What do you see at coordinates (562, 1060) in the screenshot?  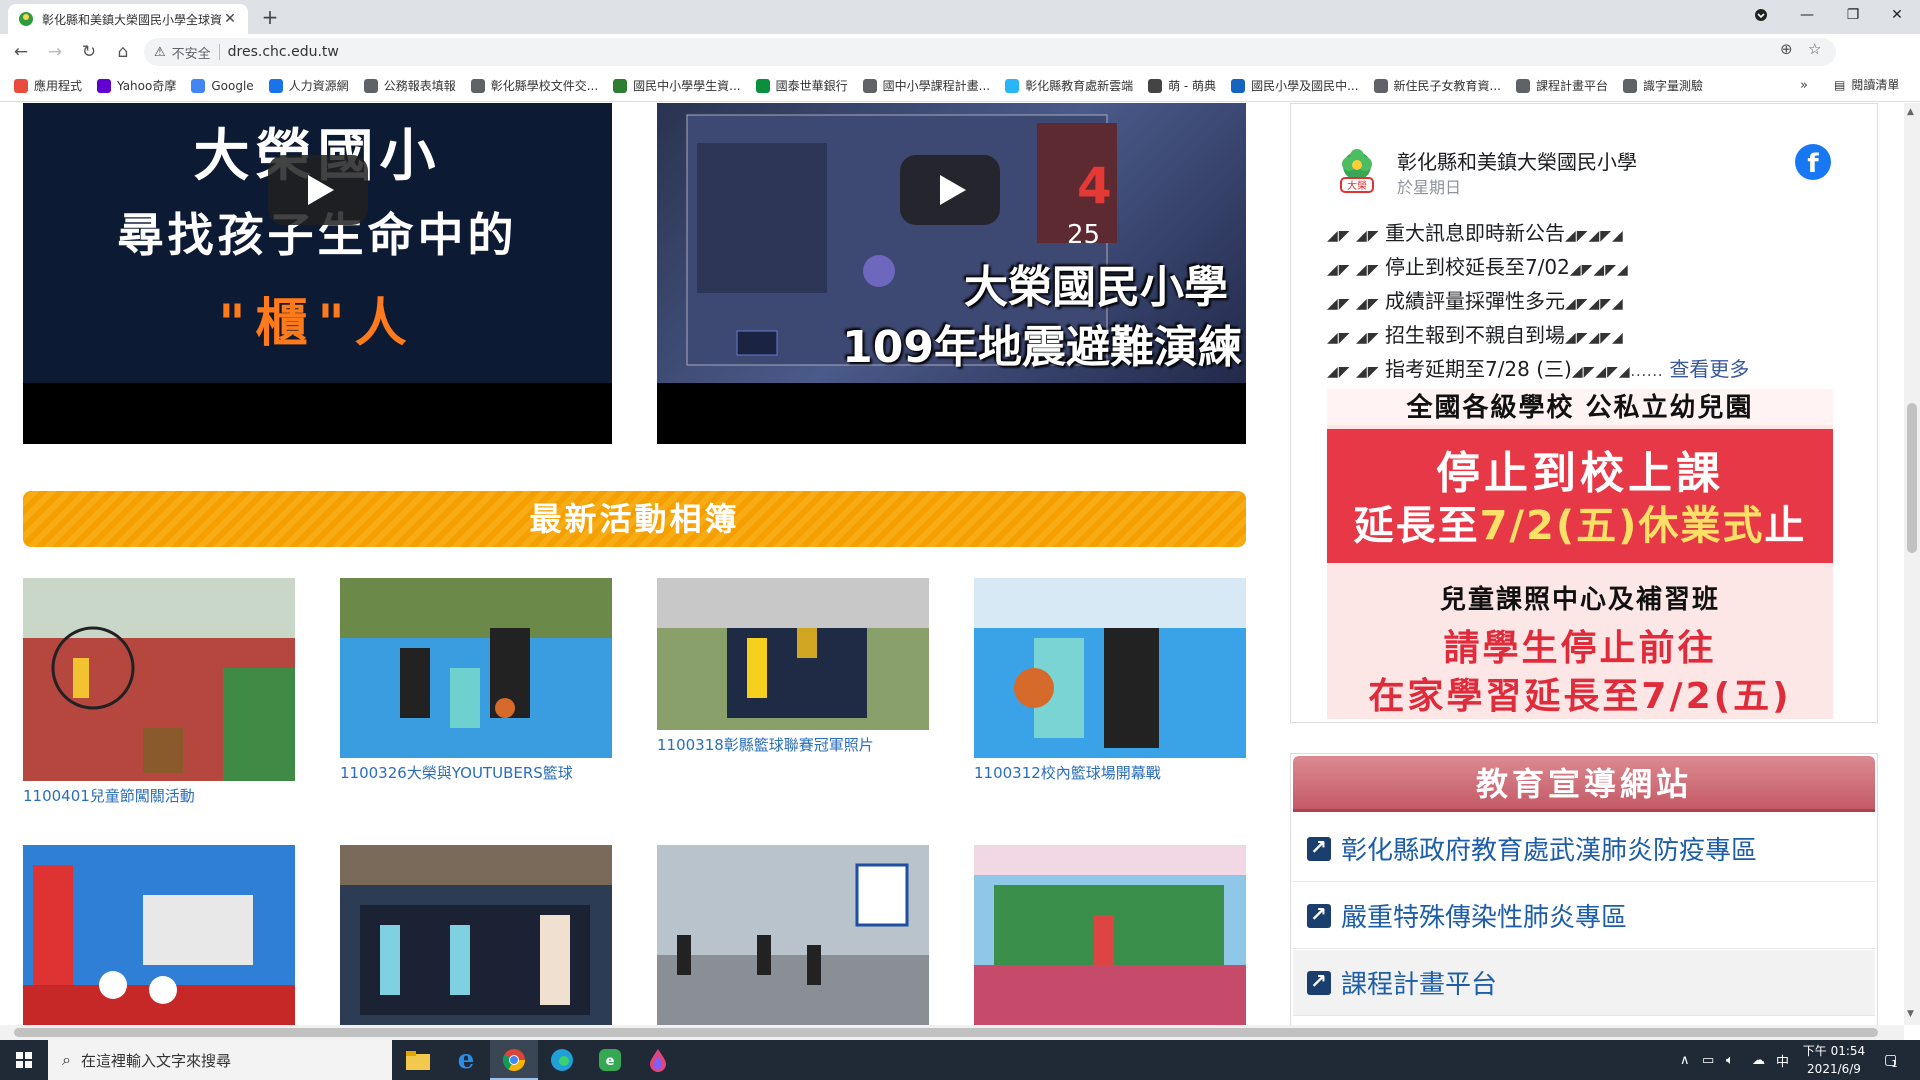 I see `edge-icon` at bounding box center [562, 1060].